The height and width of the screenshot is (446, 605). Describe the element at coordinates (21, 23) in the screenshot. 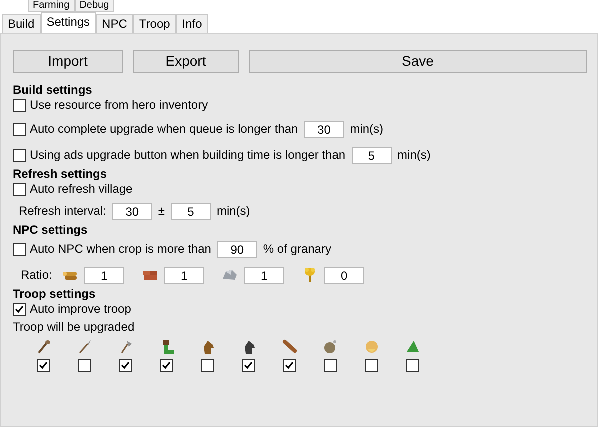

I see `tab: Build` at that location.